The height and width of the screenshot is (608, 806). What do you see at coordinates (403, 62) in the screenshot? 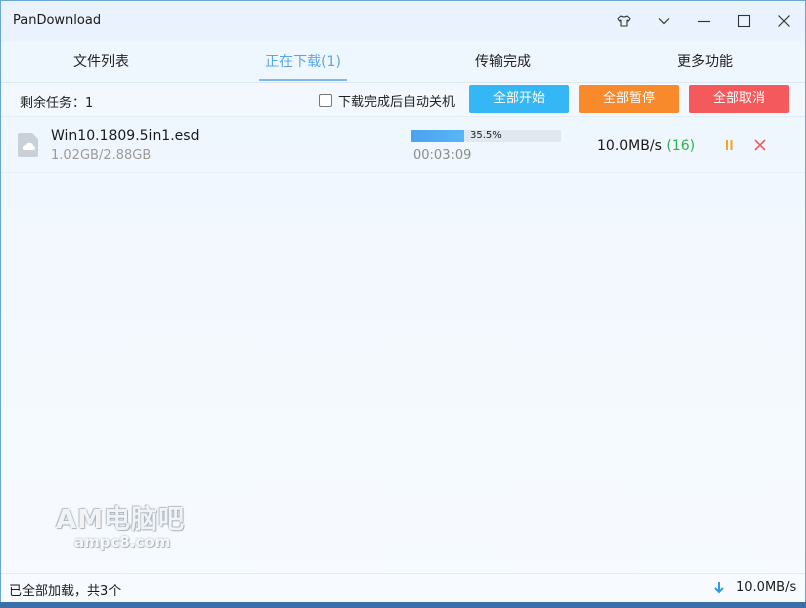
I see `tab-bar: 文件列表 正在下载(1) 传输完成 更多功能` at bounding box center [403, 62].